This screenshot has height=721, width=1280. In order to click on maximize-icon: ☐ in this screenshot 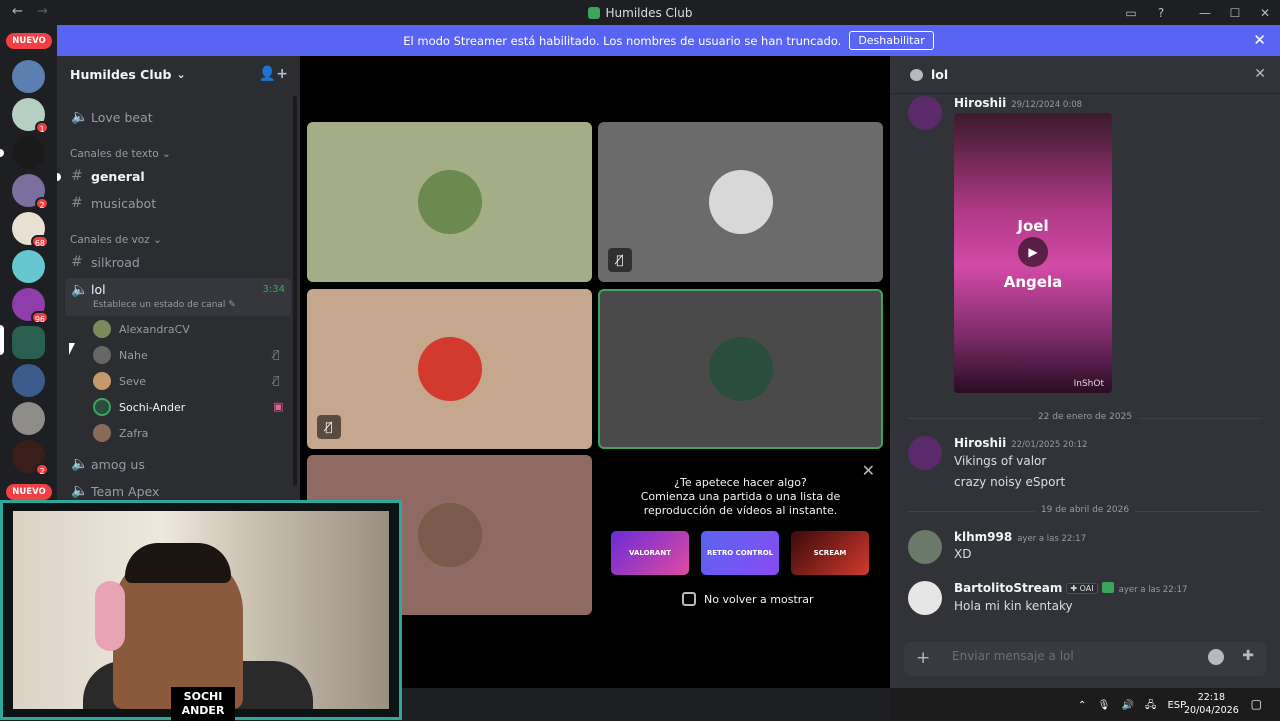, I will do `click(1235, 13)`.